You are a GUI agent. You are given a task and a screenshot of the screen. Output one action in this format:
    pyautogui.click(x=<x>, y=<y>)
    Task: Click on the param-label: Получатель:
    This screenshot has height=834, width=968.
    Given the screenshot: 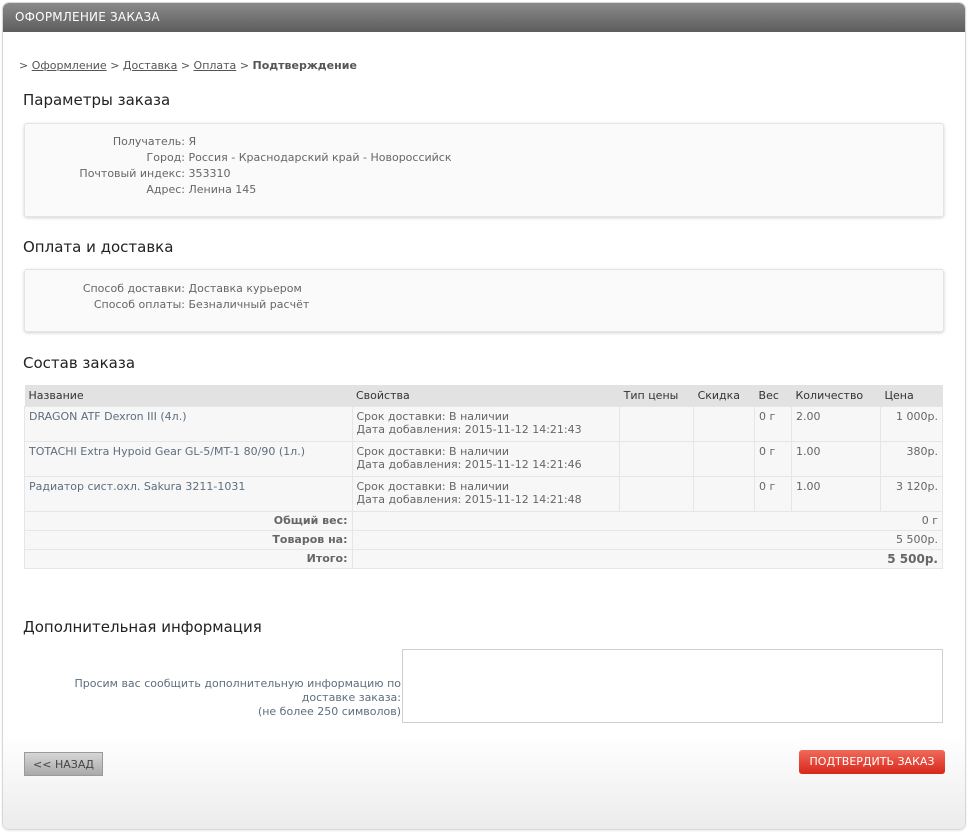 What is the action you would take?
    pyautogui.click(x=148, y=141)
    